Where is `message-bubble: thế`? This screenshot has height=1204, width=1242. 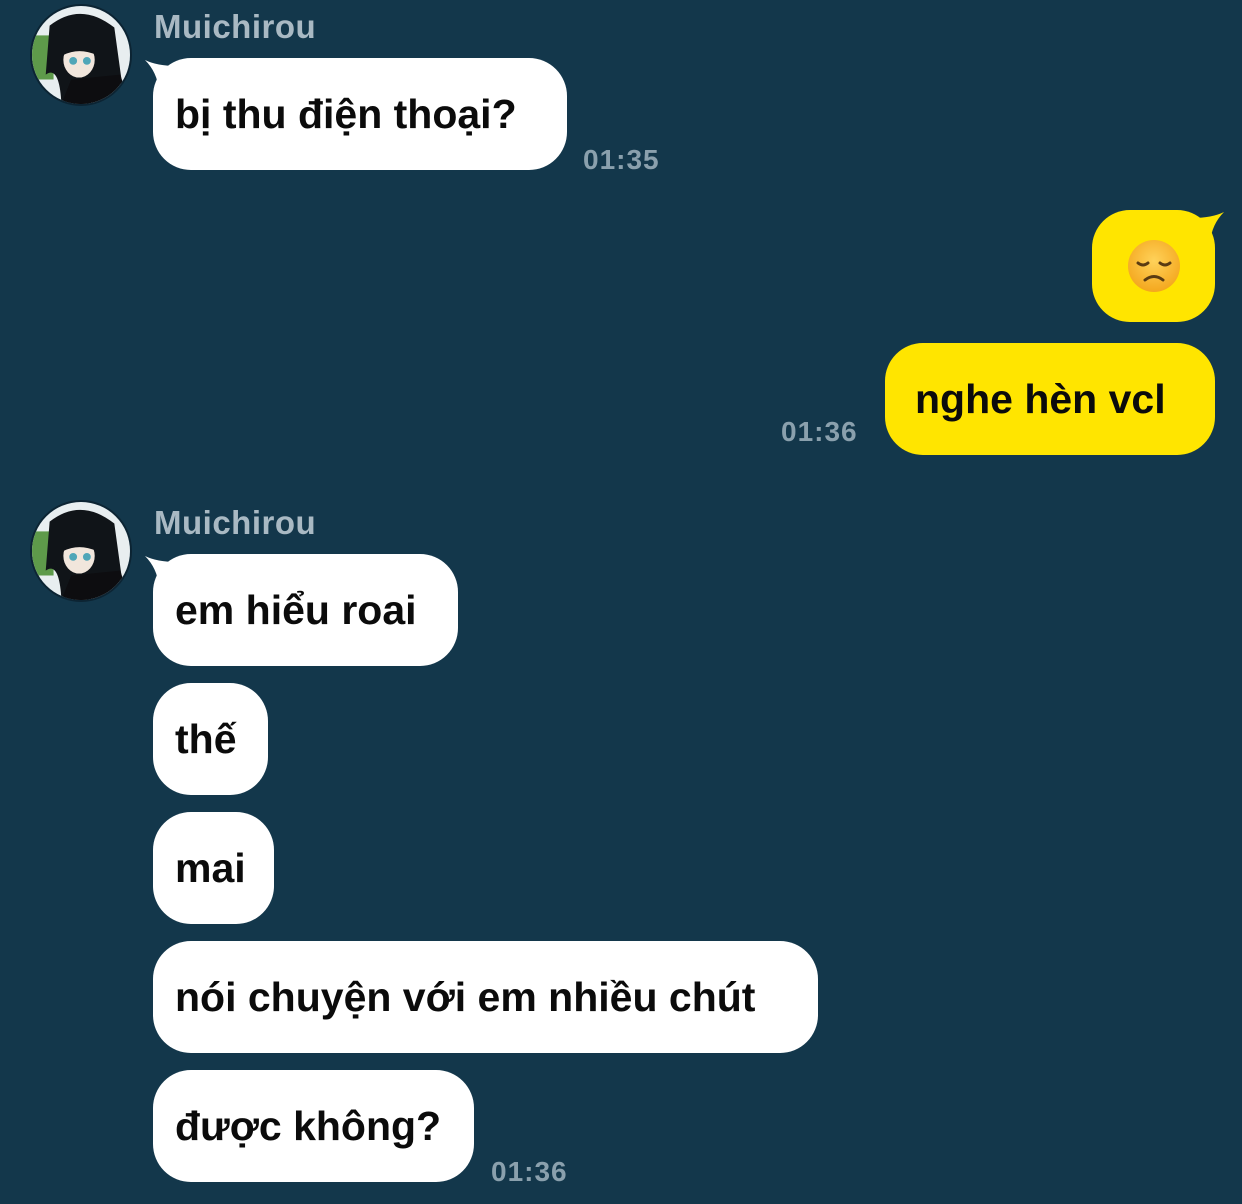
message-bubble: thế is located at coordinates (210, 739).